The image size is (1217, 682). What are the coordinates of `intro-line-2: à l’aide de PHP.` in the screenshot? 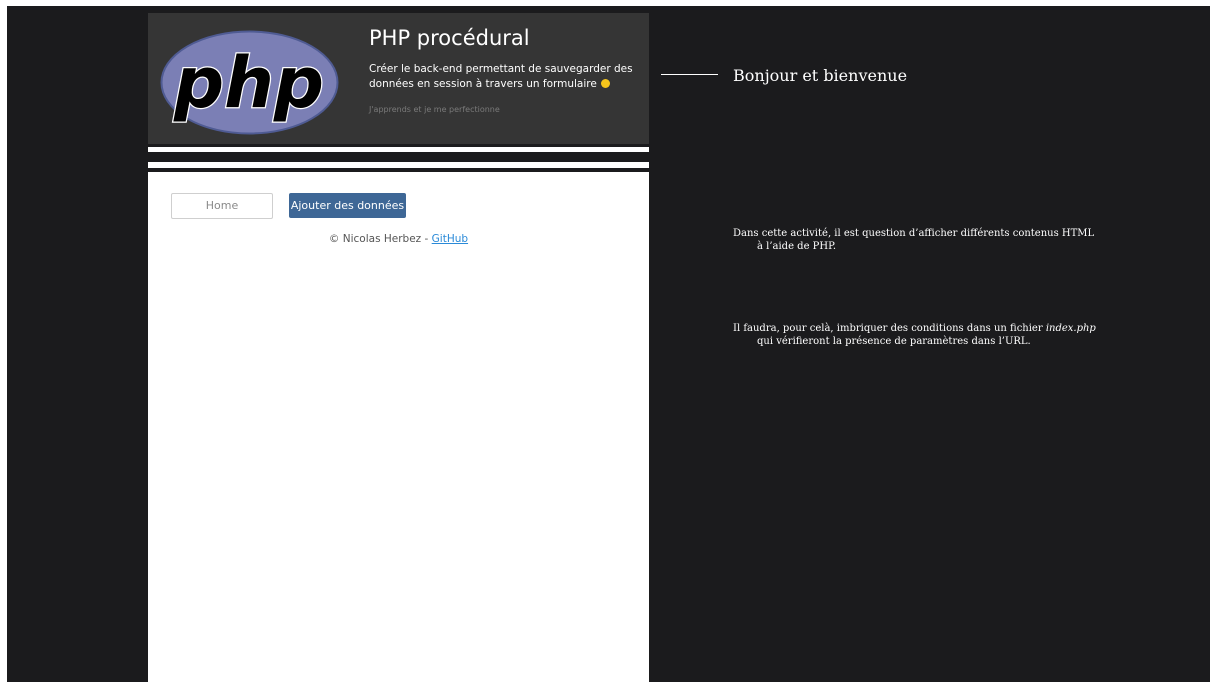 It's located at (797, 246).